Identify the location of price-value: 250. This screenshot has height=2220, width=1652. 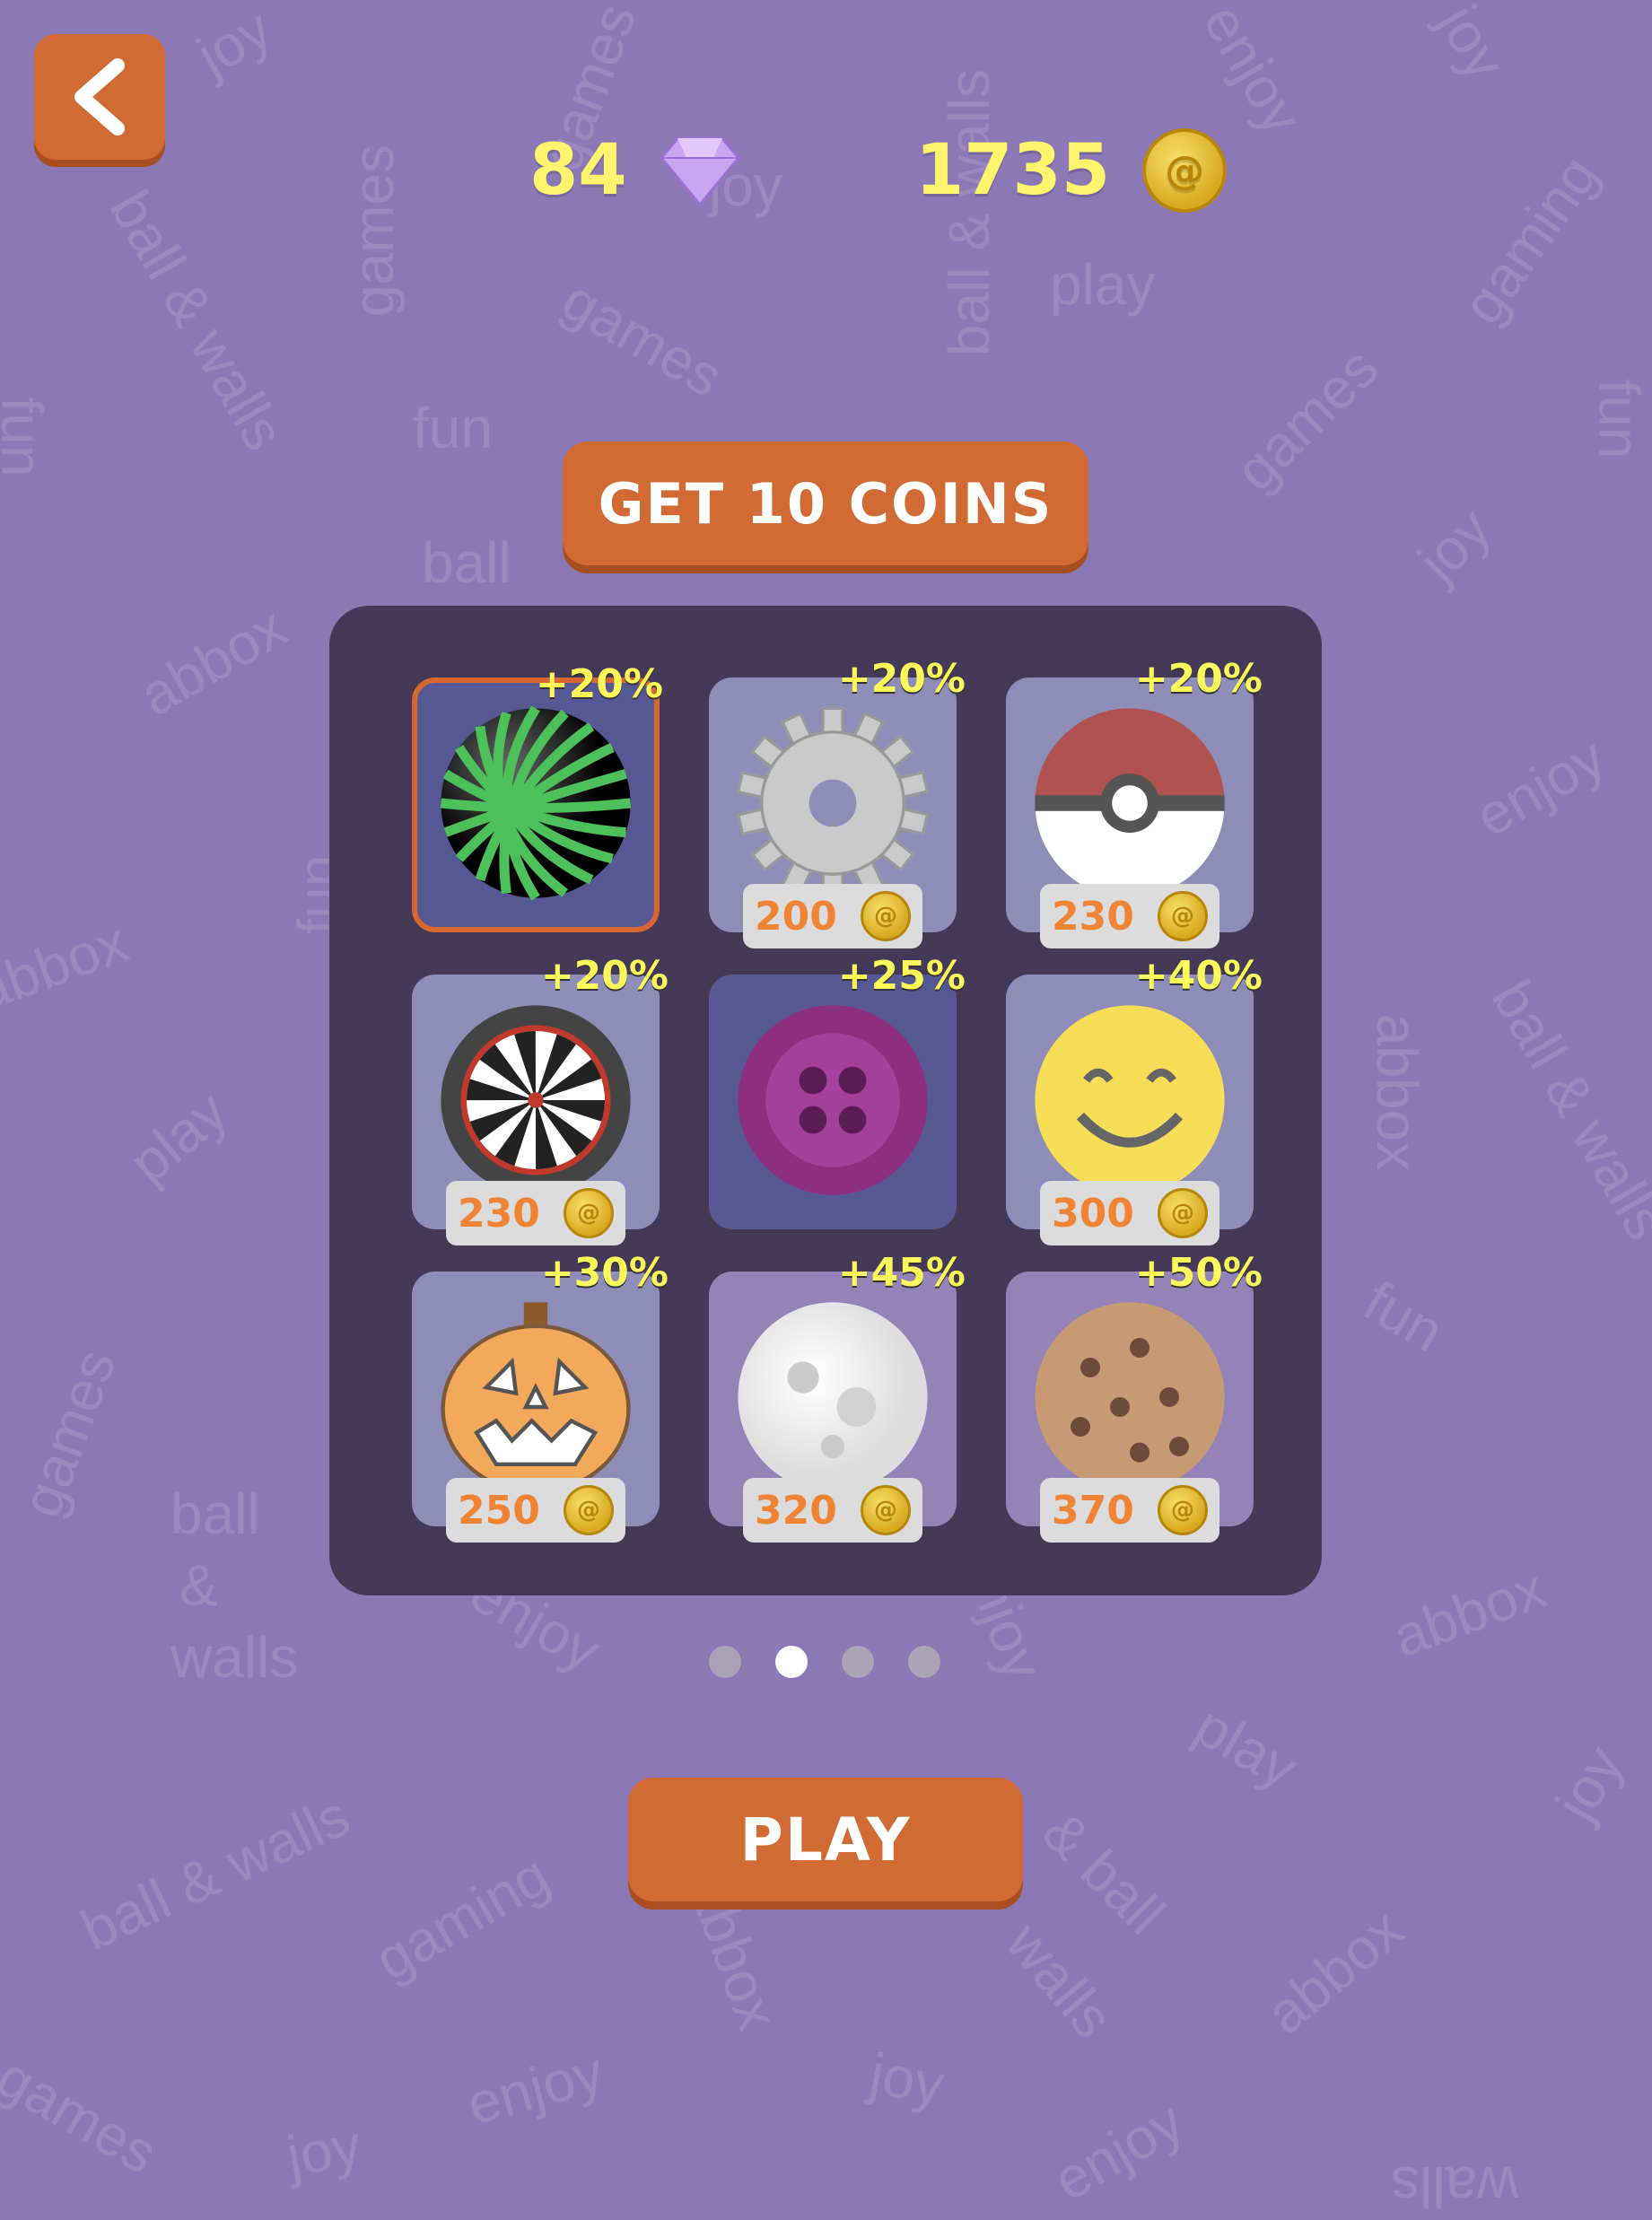
(499, 1510).